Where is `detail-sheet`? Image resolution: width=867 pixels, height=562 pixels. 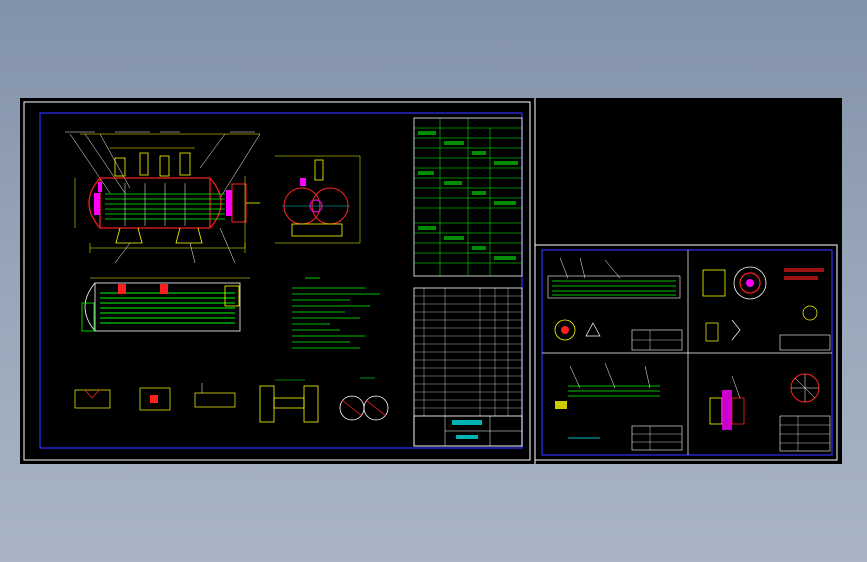 detail-sheet is located at coordinates (686, 352).